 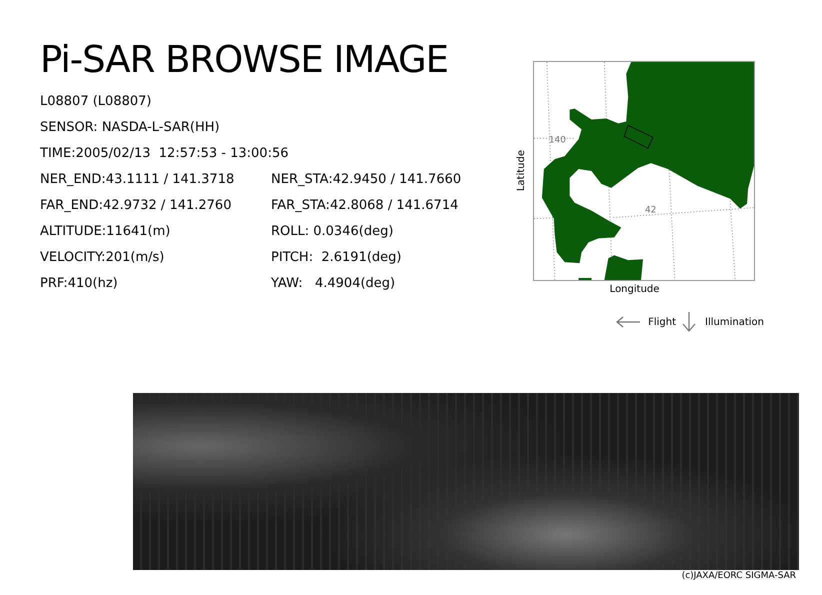 What do you see at coordinates (635, 290) in the screenshot?
I see `axis-label: Longitude` at bounding box center [635, 290].